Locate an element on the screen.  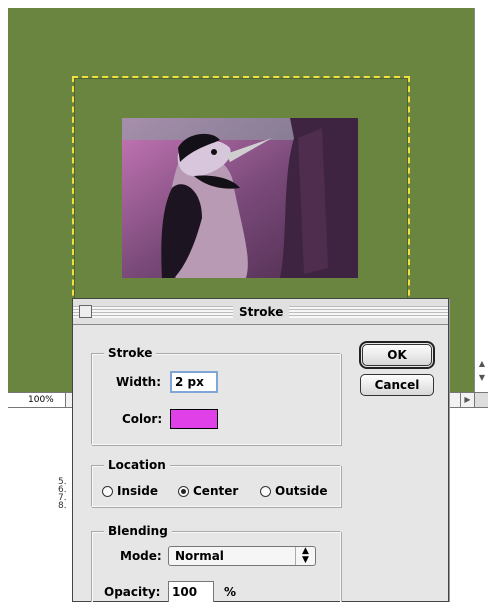
radio-center-label: Center is located at coordinates (216, 491).